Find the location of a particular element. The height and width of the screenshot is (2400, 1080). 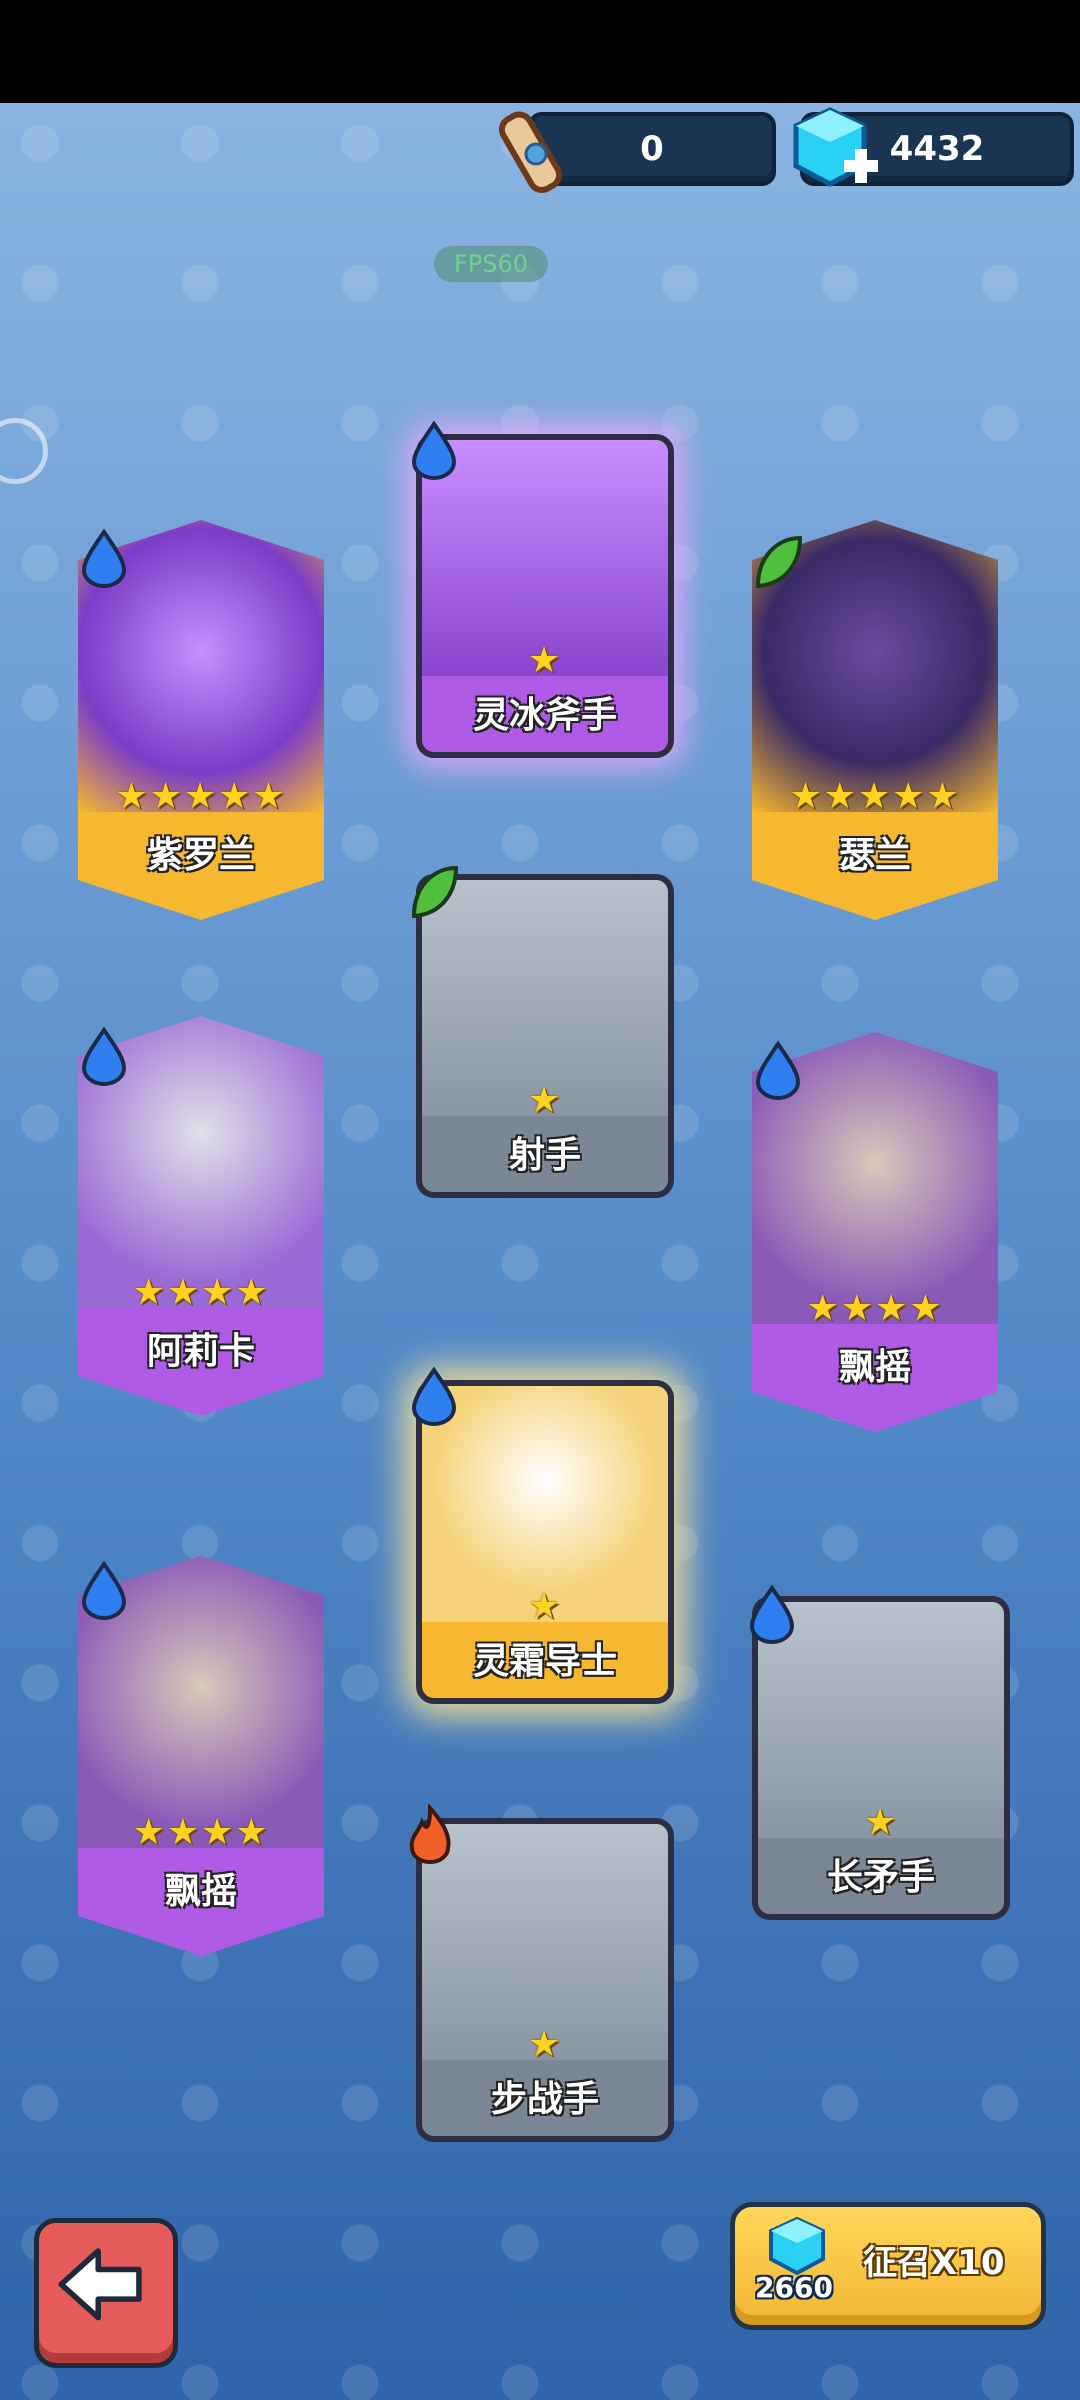

hero-name: 步战手 is located at coordinates (544, 2099).